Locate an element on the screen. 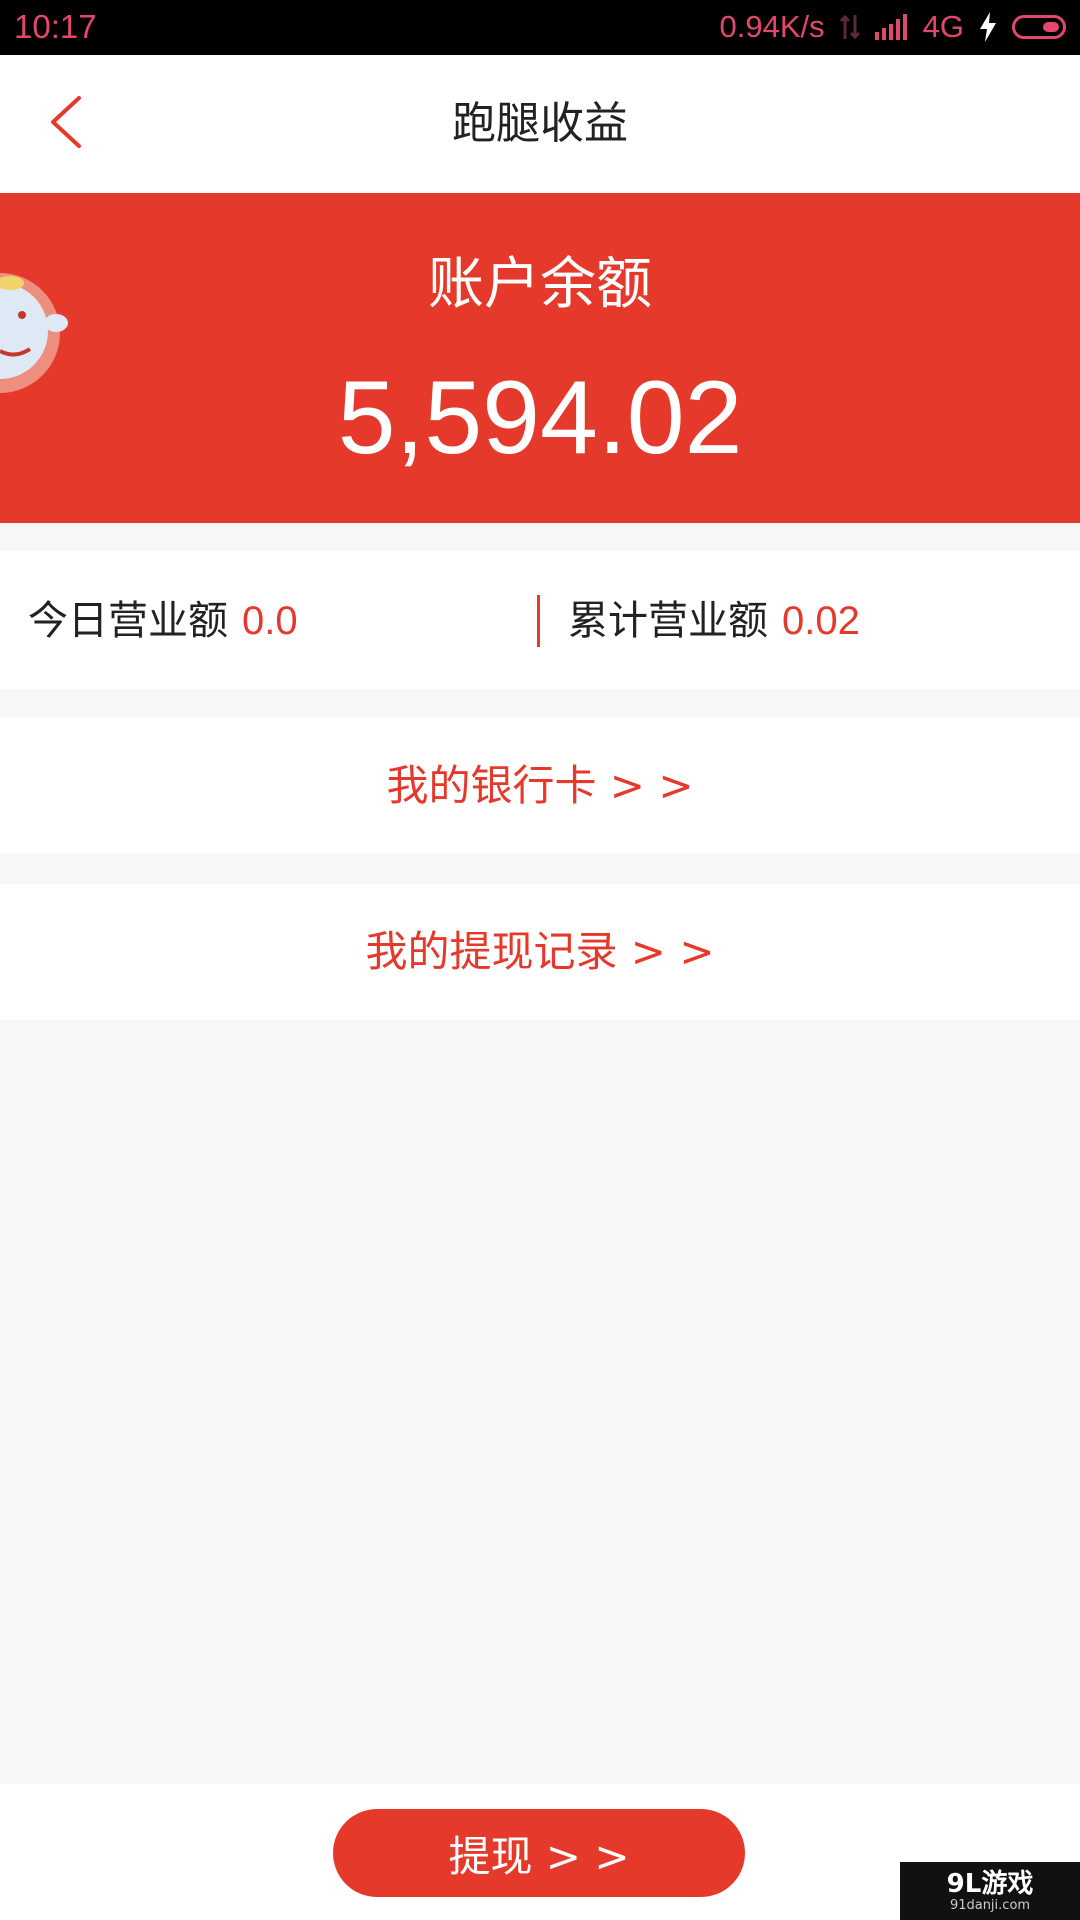  total-revenue-label: 累计营业额 is located at coordinates (668, 621).